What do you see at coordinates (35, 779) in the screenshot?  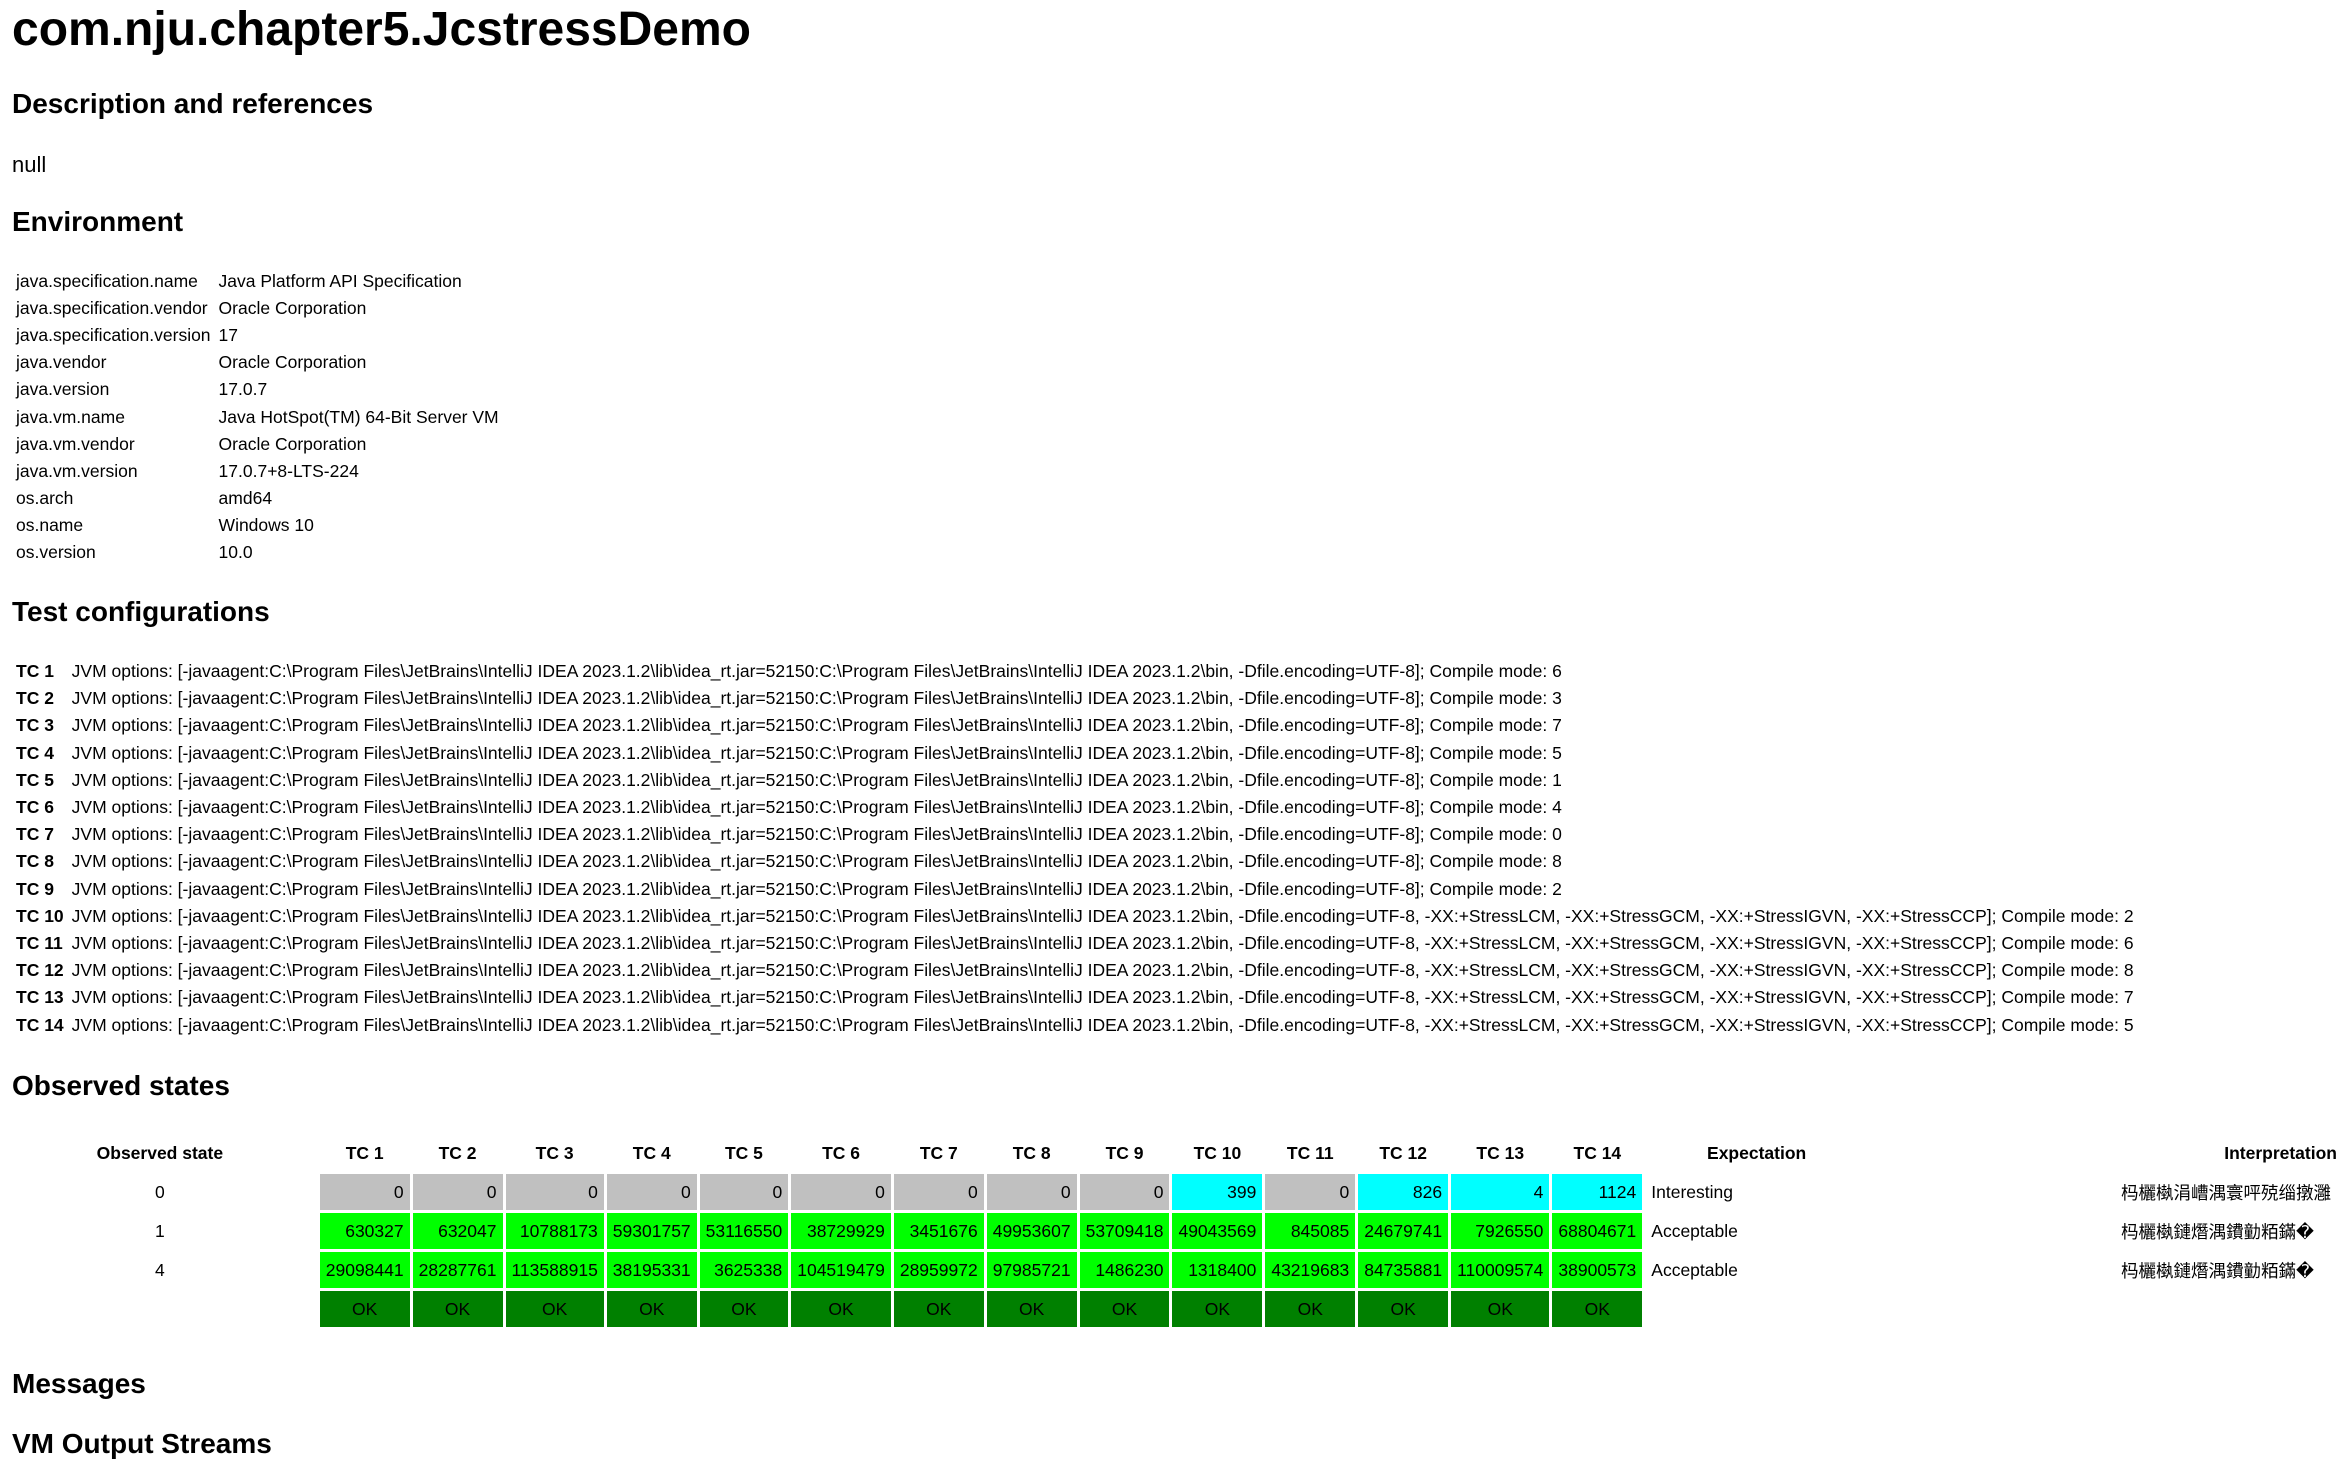 I see `test-config-name: TC 5` at bounding box center [35, 779].